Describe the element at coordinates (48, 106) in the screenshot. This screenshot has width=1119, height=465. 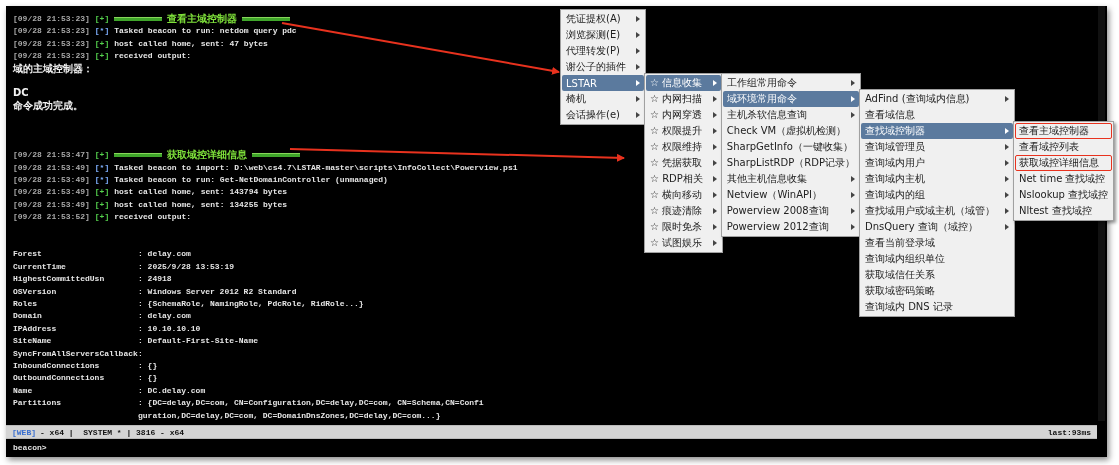
I see `command-output: 命令成功完成。` at that location.